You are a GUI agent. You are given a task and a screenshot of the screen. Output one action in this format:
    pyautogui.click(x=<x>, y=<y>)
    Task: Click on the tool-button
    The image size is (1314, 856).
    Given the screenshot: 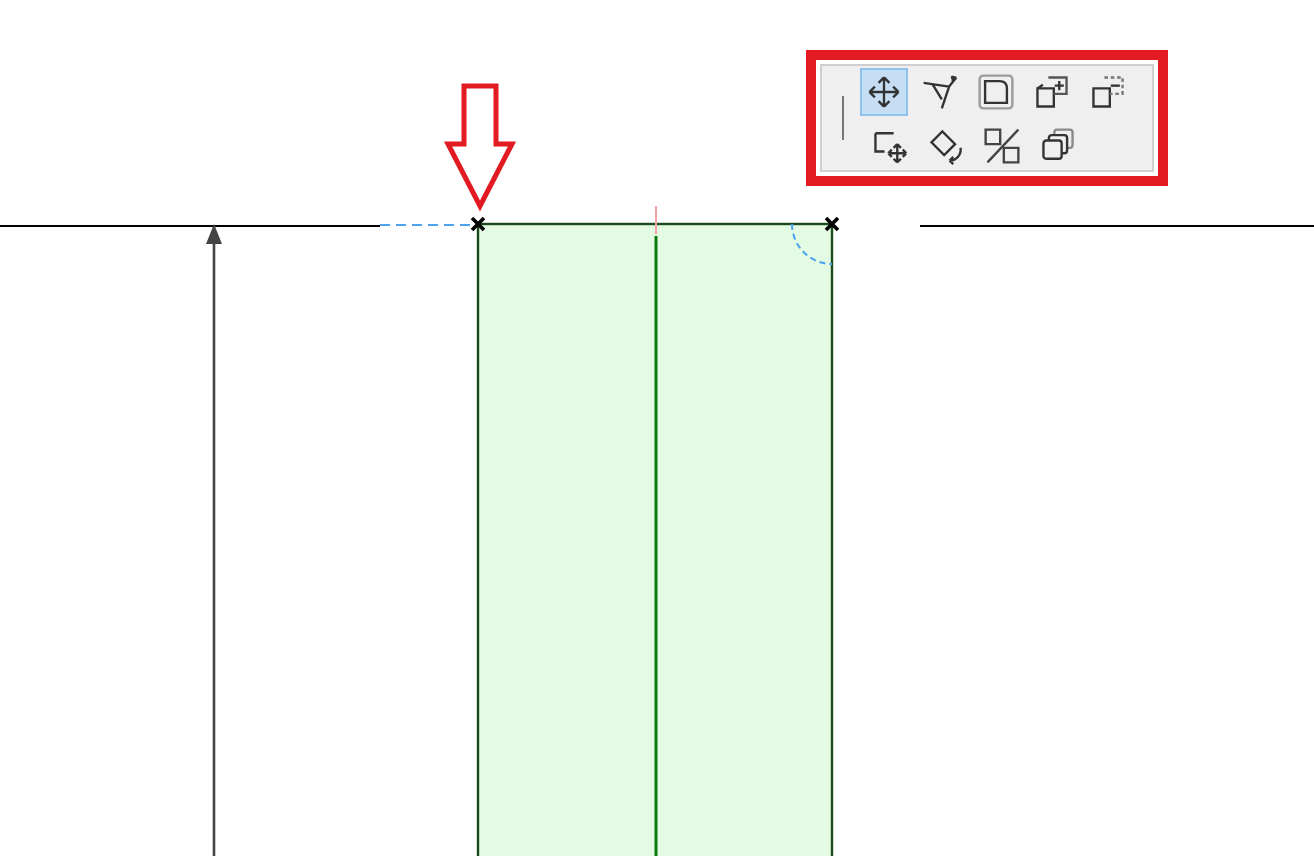 What is the action you would take?
    pyautogui.click(x=884, y=91)
    